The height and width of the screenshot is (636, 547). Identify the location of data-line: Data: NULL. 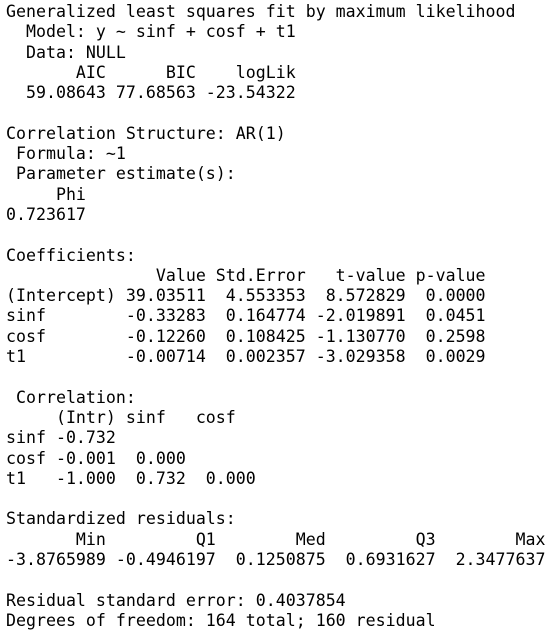
(66, 52).